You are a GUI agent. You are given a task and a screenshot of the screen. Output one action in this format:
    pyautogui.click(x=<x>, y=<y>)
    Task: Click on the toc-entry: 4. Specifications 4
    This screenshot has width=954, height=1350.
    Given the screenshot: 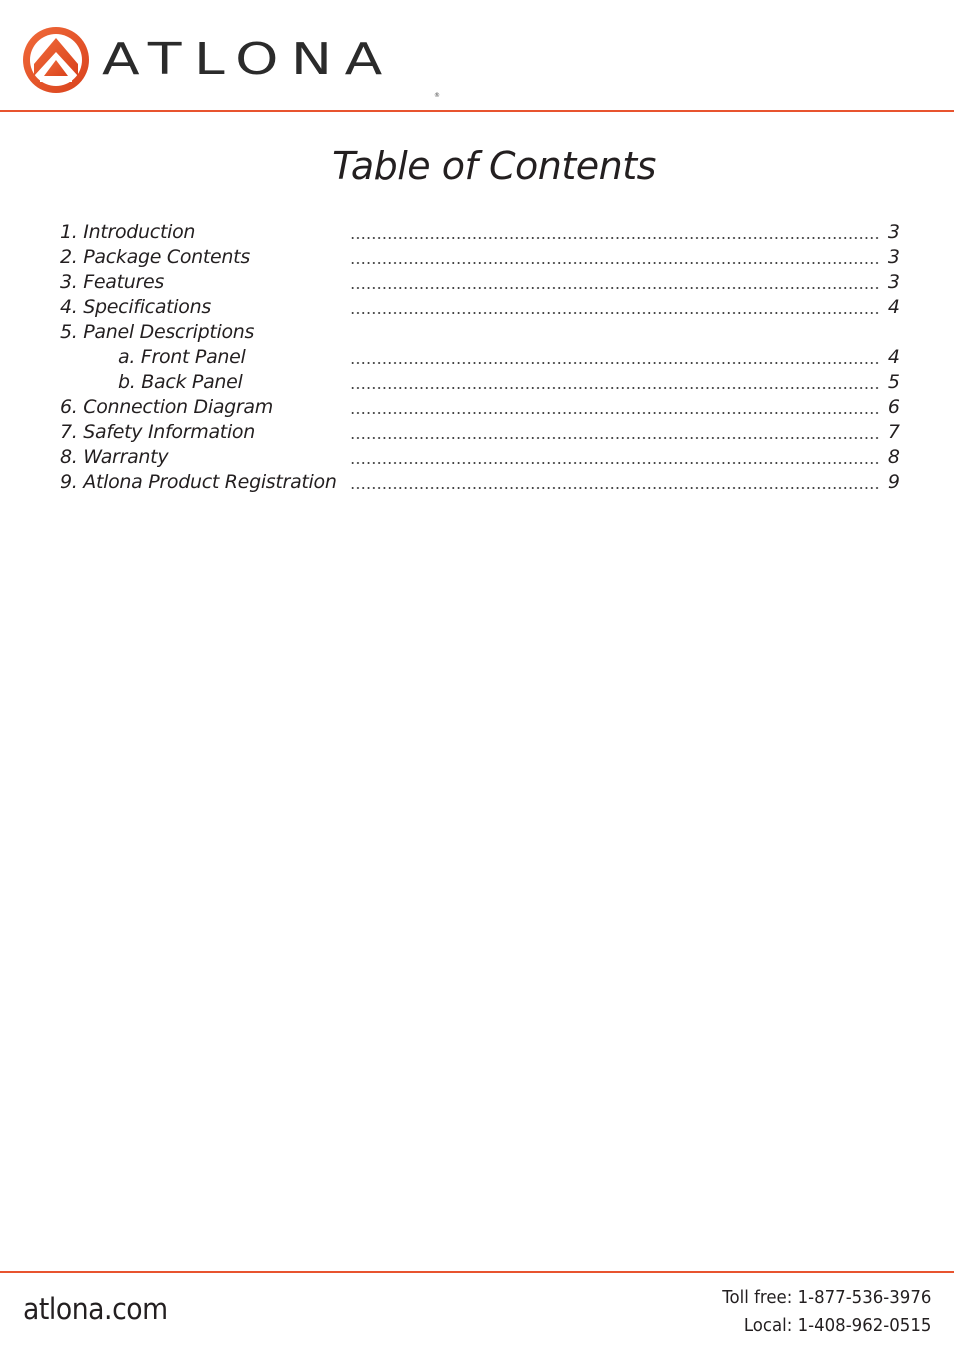 What is the action you would take?
    pyautogui.click(x=481, y=307)
    